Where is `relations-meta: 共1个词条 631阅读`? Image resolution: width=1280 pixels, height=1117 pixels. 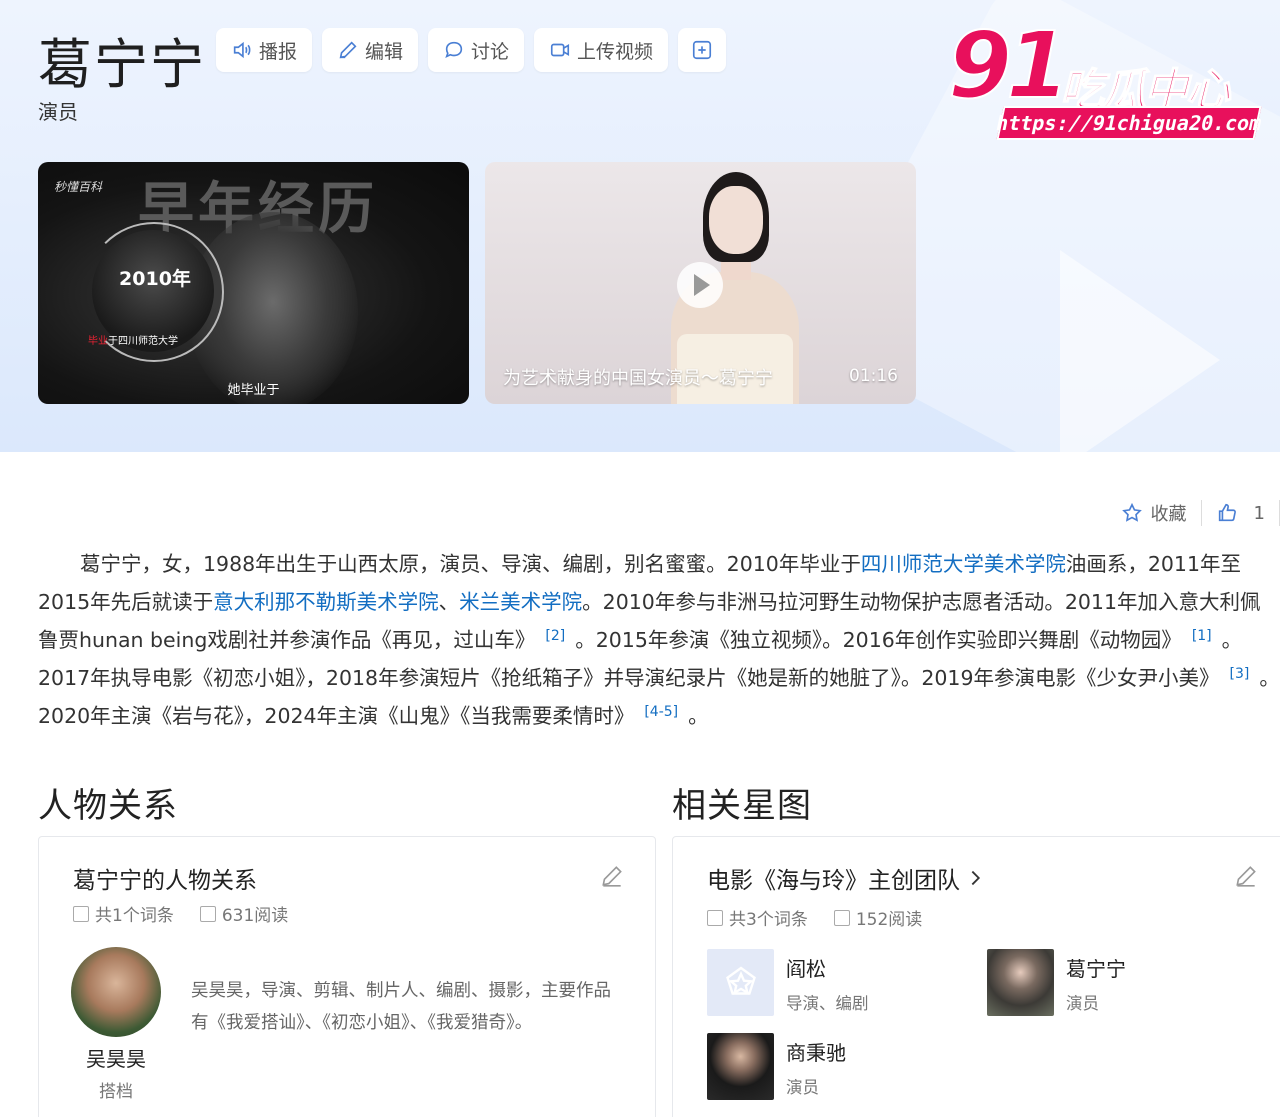
relations-meta: 共1个词条 631阅读 is located at coordinates (180, 913).